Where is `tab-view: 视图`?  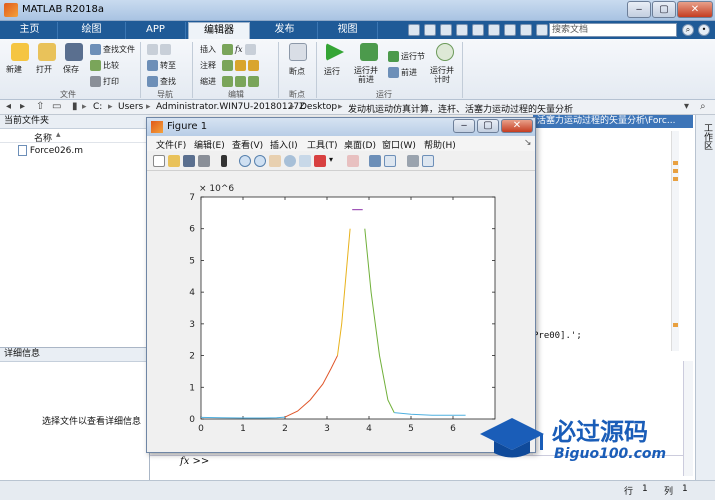
tab-view: 视图 is located at coordinates (348, 30).